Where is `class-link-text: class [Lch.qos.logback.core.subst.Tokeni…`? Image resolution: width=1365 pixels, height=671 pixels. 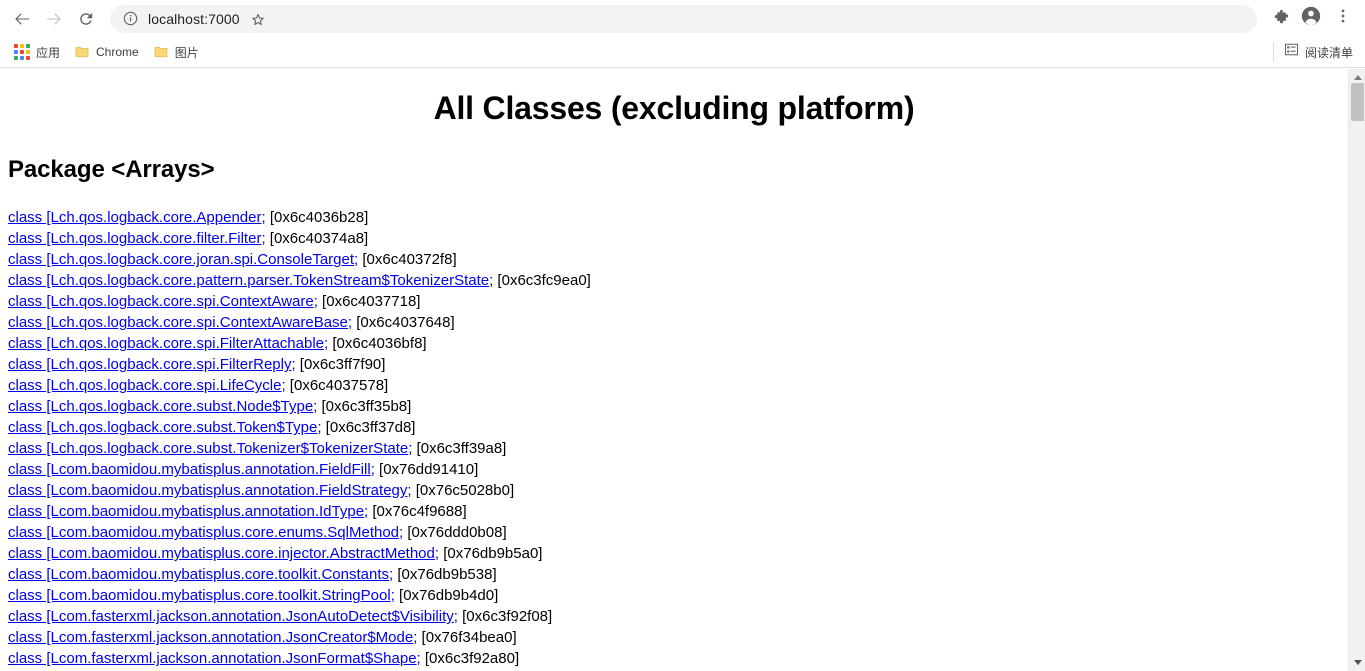 class-link-text: class [Lch.qos.logback.core.subst.Tokeni… is located at coordinates (208, 449).